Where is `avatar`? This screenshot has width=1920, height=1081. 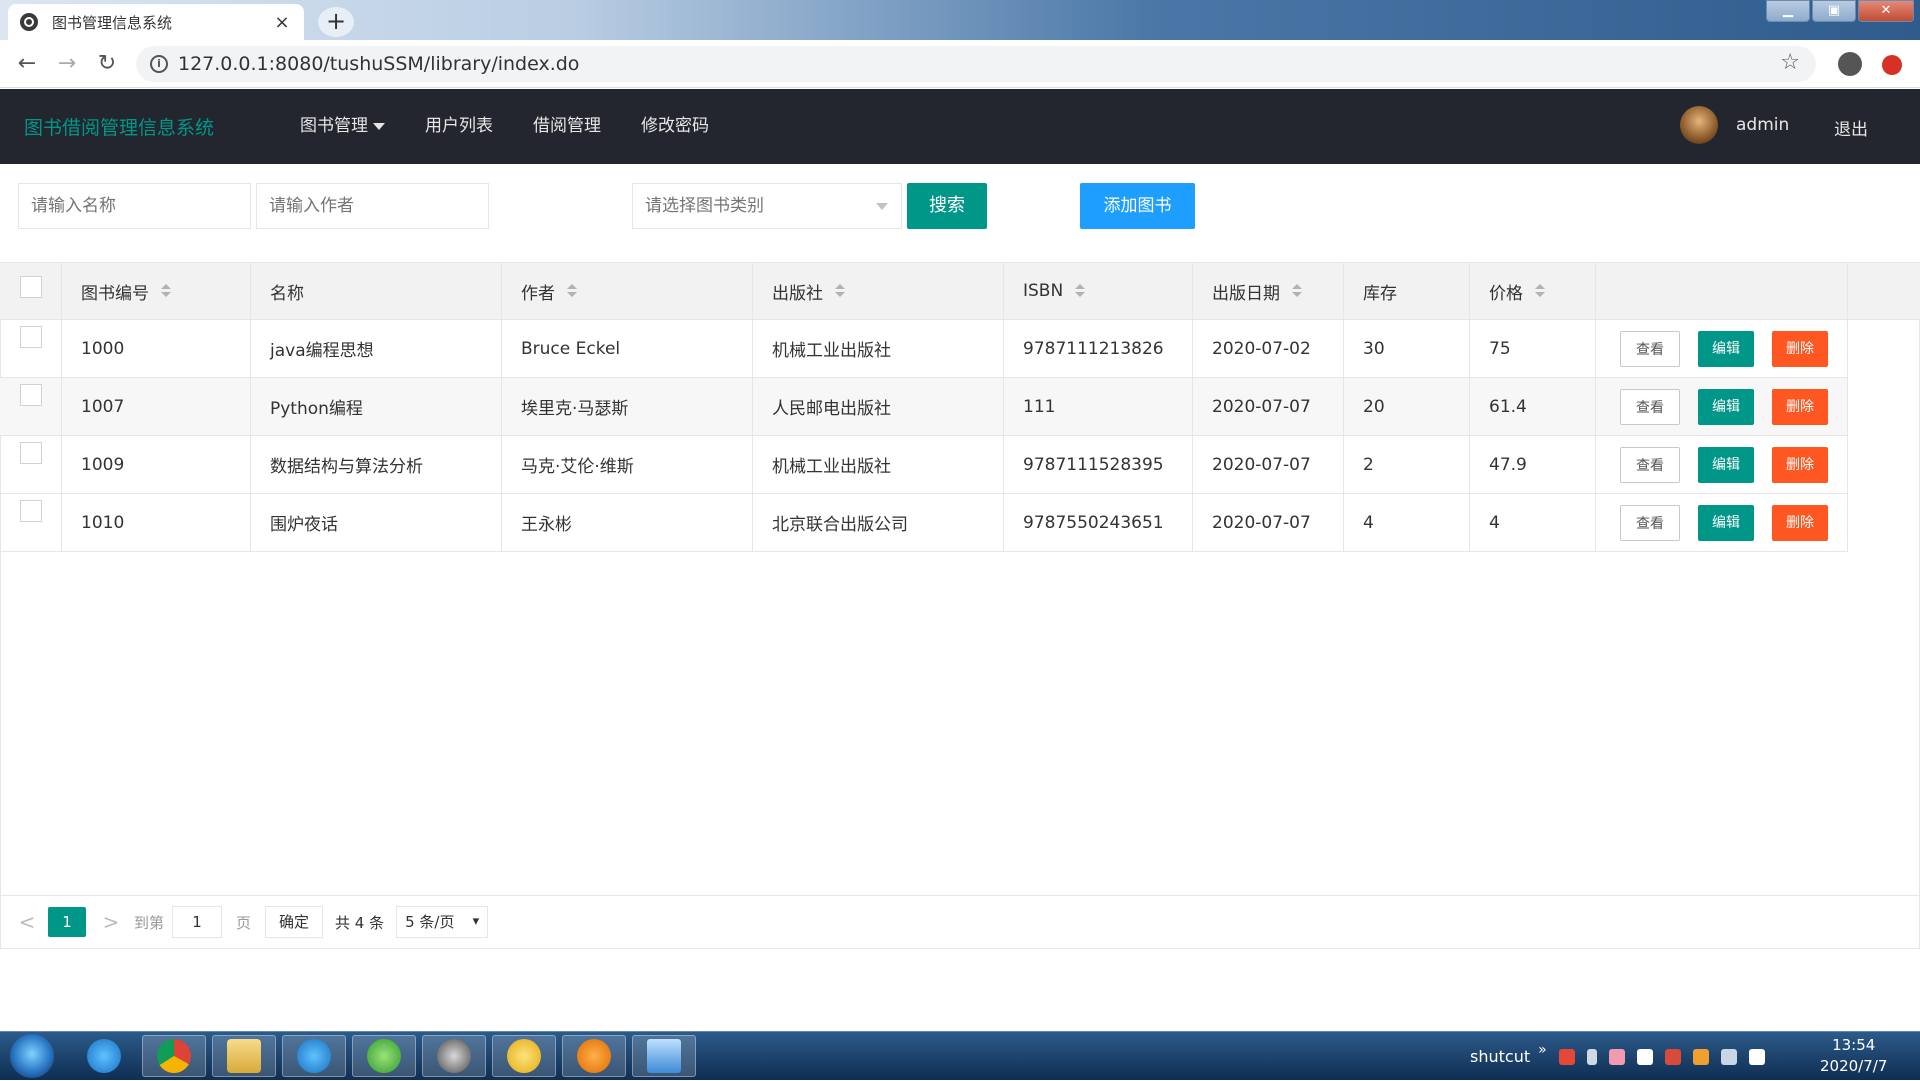 avatar is located at coordinates (1699, 125).